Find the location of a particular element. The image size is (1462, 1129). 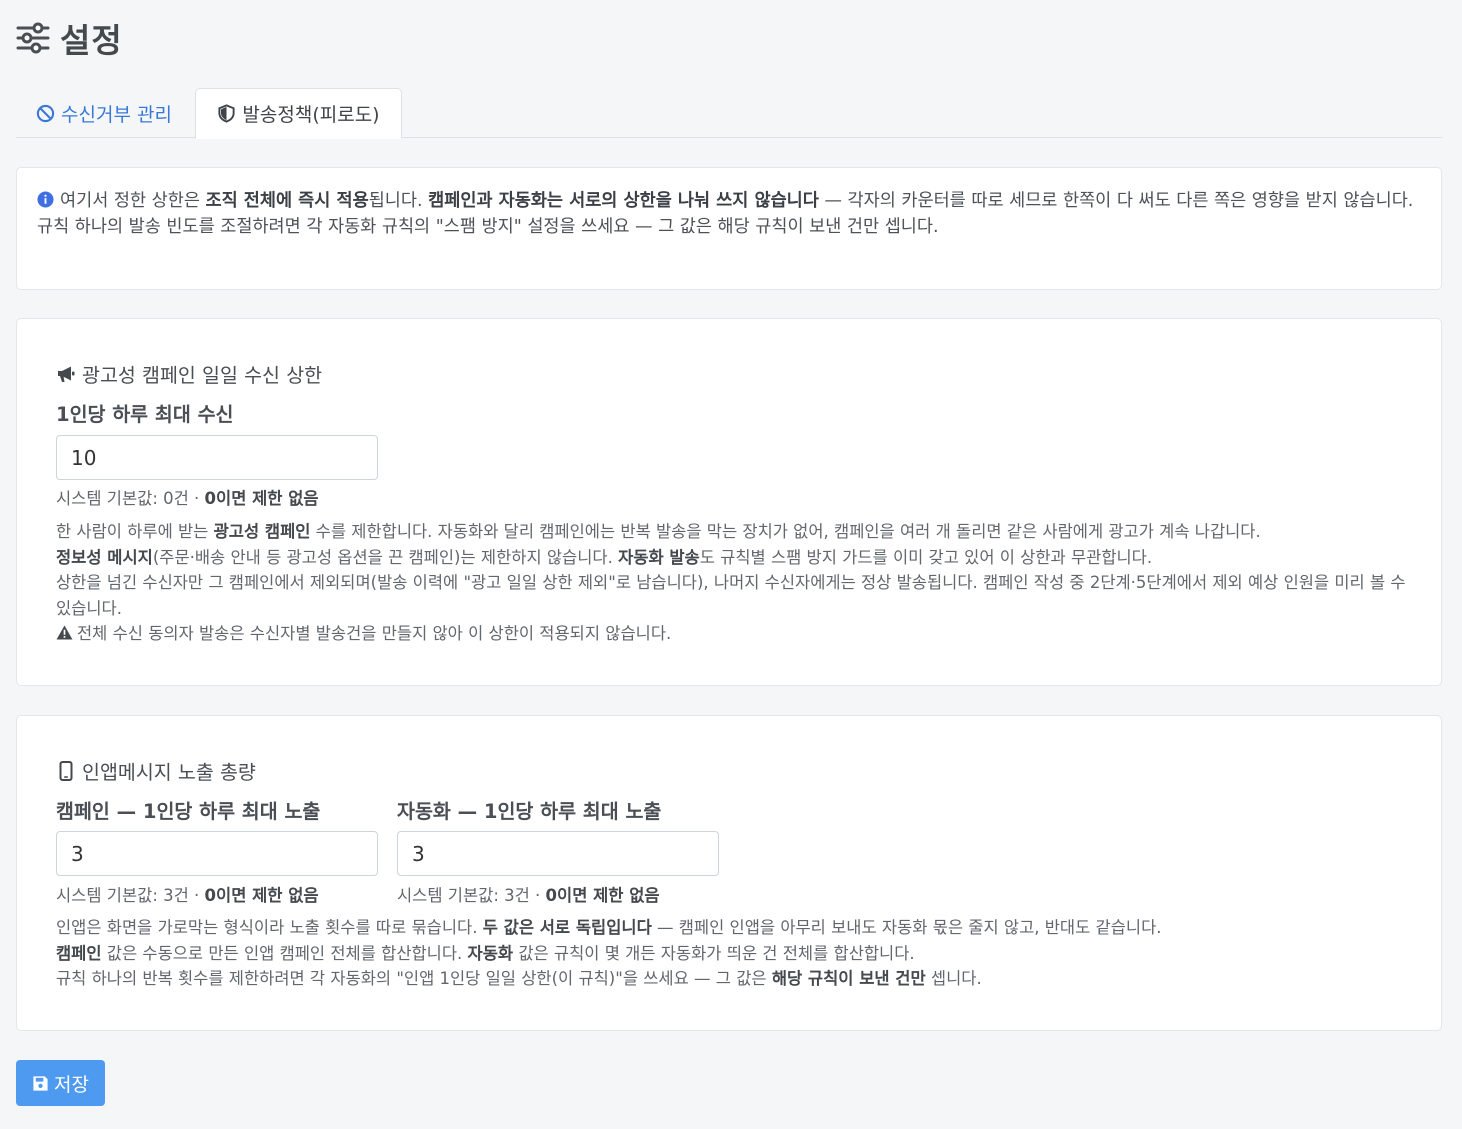

ad-cap-input is located at coordinates (217, 457).